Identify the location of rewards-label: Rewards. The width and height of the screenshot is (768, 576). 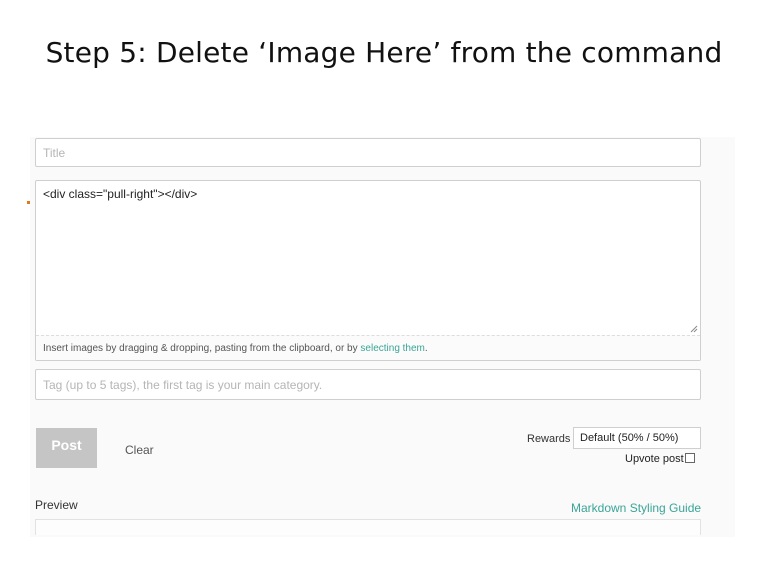
(549, 439).